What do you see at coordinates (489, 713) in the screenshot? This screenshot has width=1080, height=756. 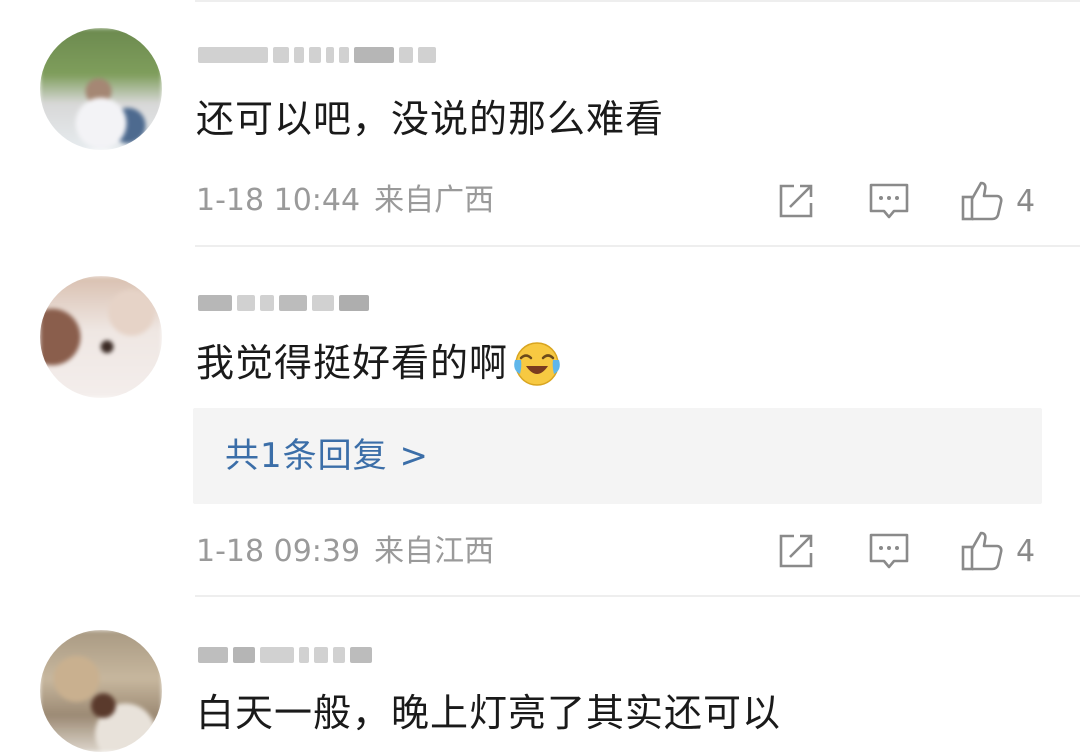 I see `comment-text: 白天一般，晚上灯亮了其实还可以` at bounding box center [489, 713].